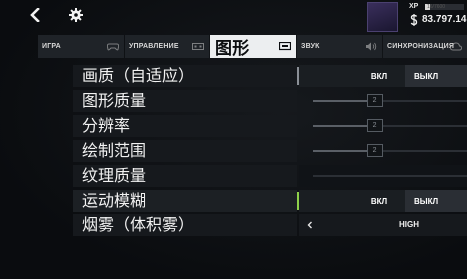  I want to click on resolution-control: 2, so click(383, 126).